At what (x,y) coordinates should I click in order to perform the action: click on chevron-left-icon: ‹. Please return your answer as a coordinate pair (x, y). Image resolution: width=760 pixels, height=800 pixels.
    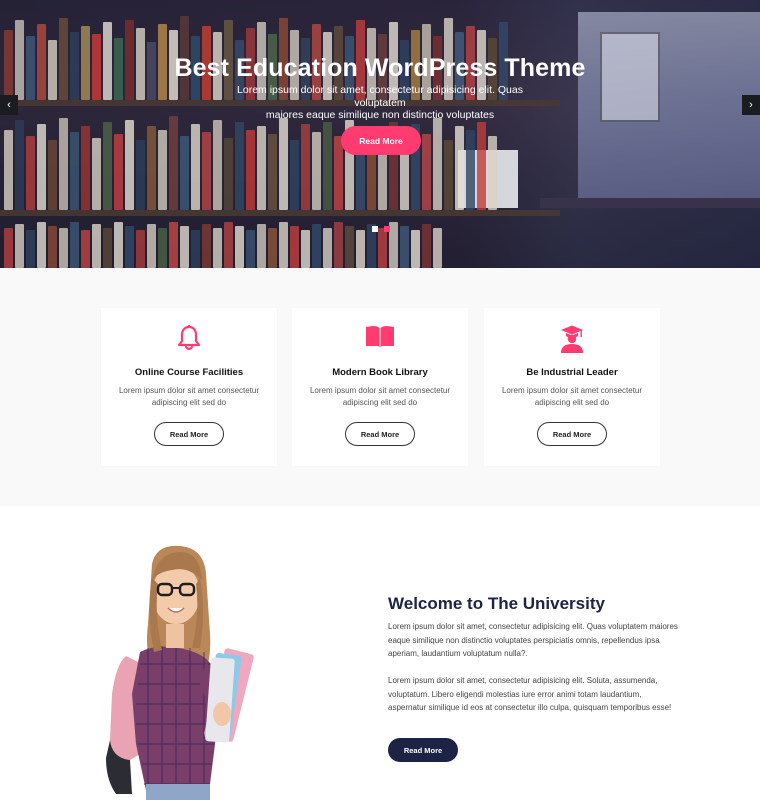
    Looking at the image, I should click on (9, 105).